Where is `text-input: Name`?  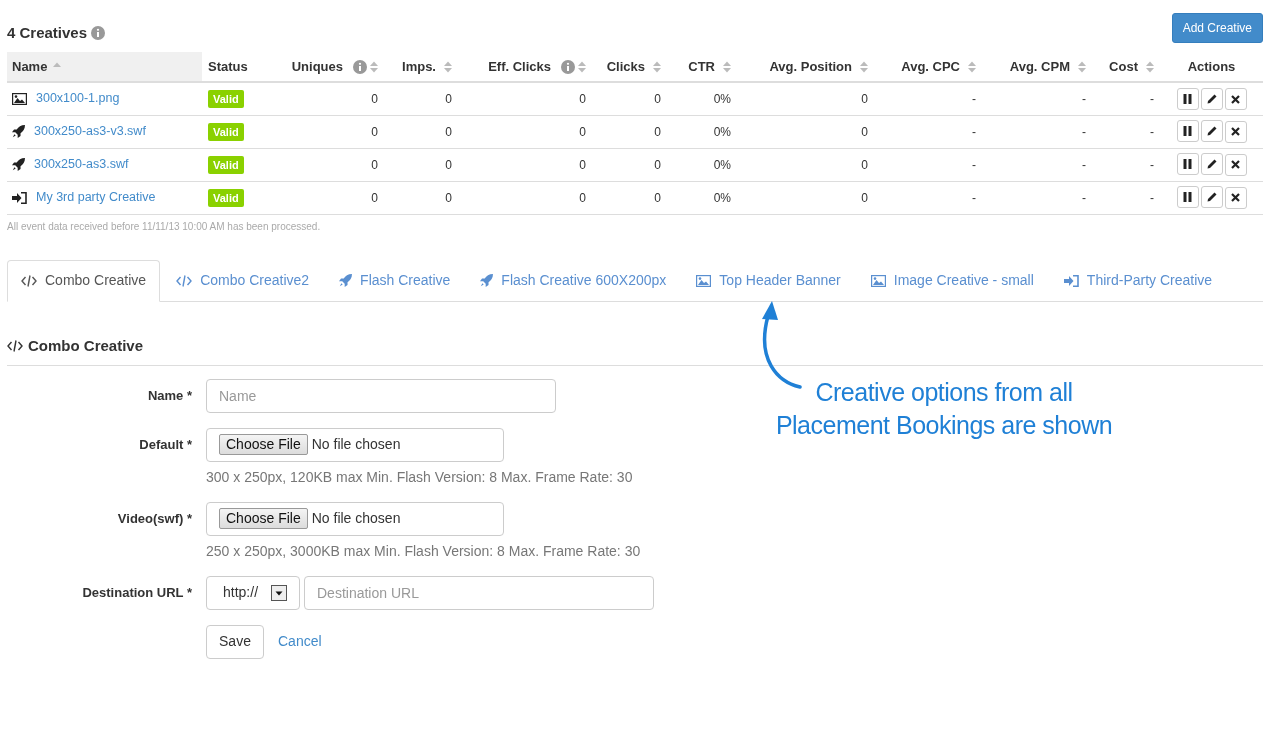
text-input: Name is located at coordinates (381, 395).